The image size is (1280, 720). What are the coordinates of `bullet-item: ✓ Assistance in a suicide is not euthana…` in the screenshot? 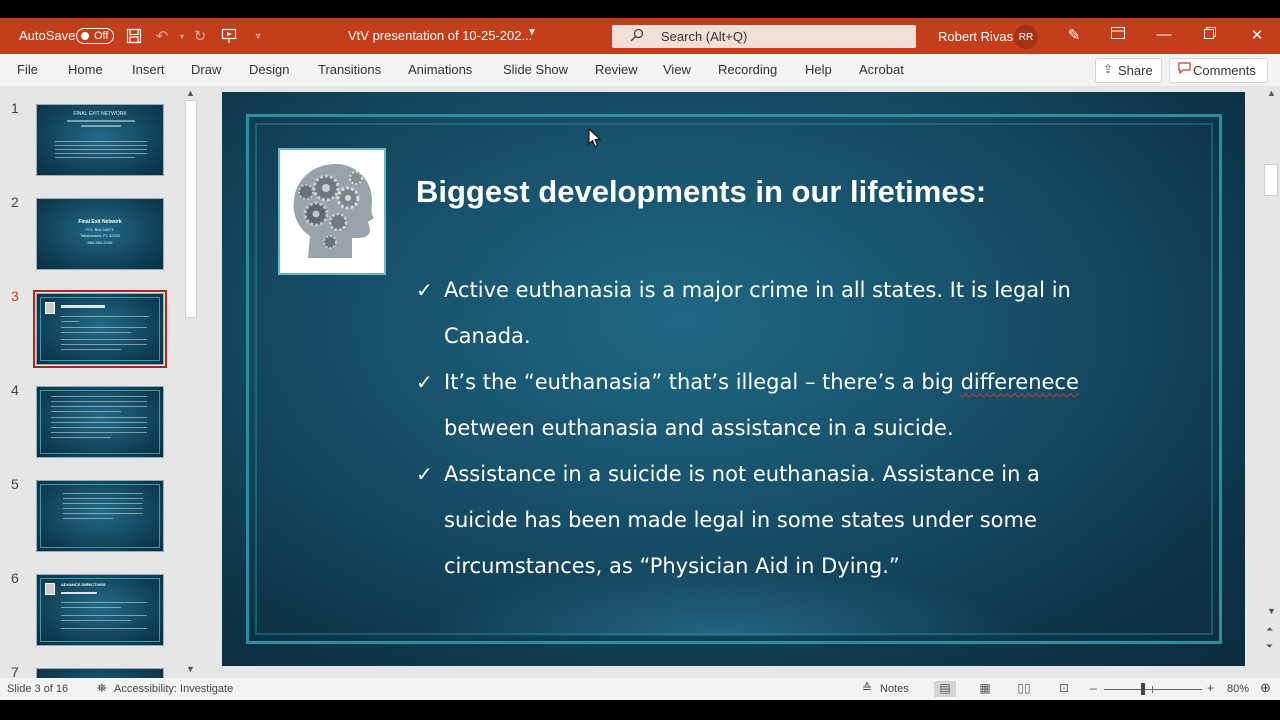 It's located at (766, 520).